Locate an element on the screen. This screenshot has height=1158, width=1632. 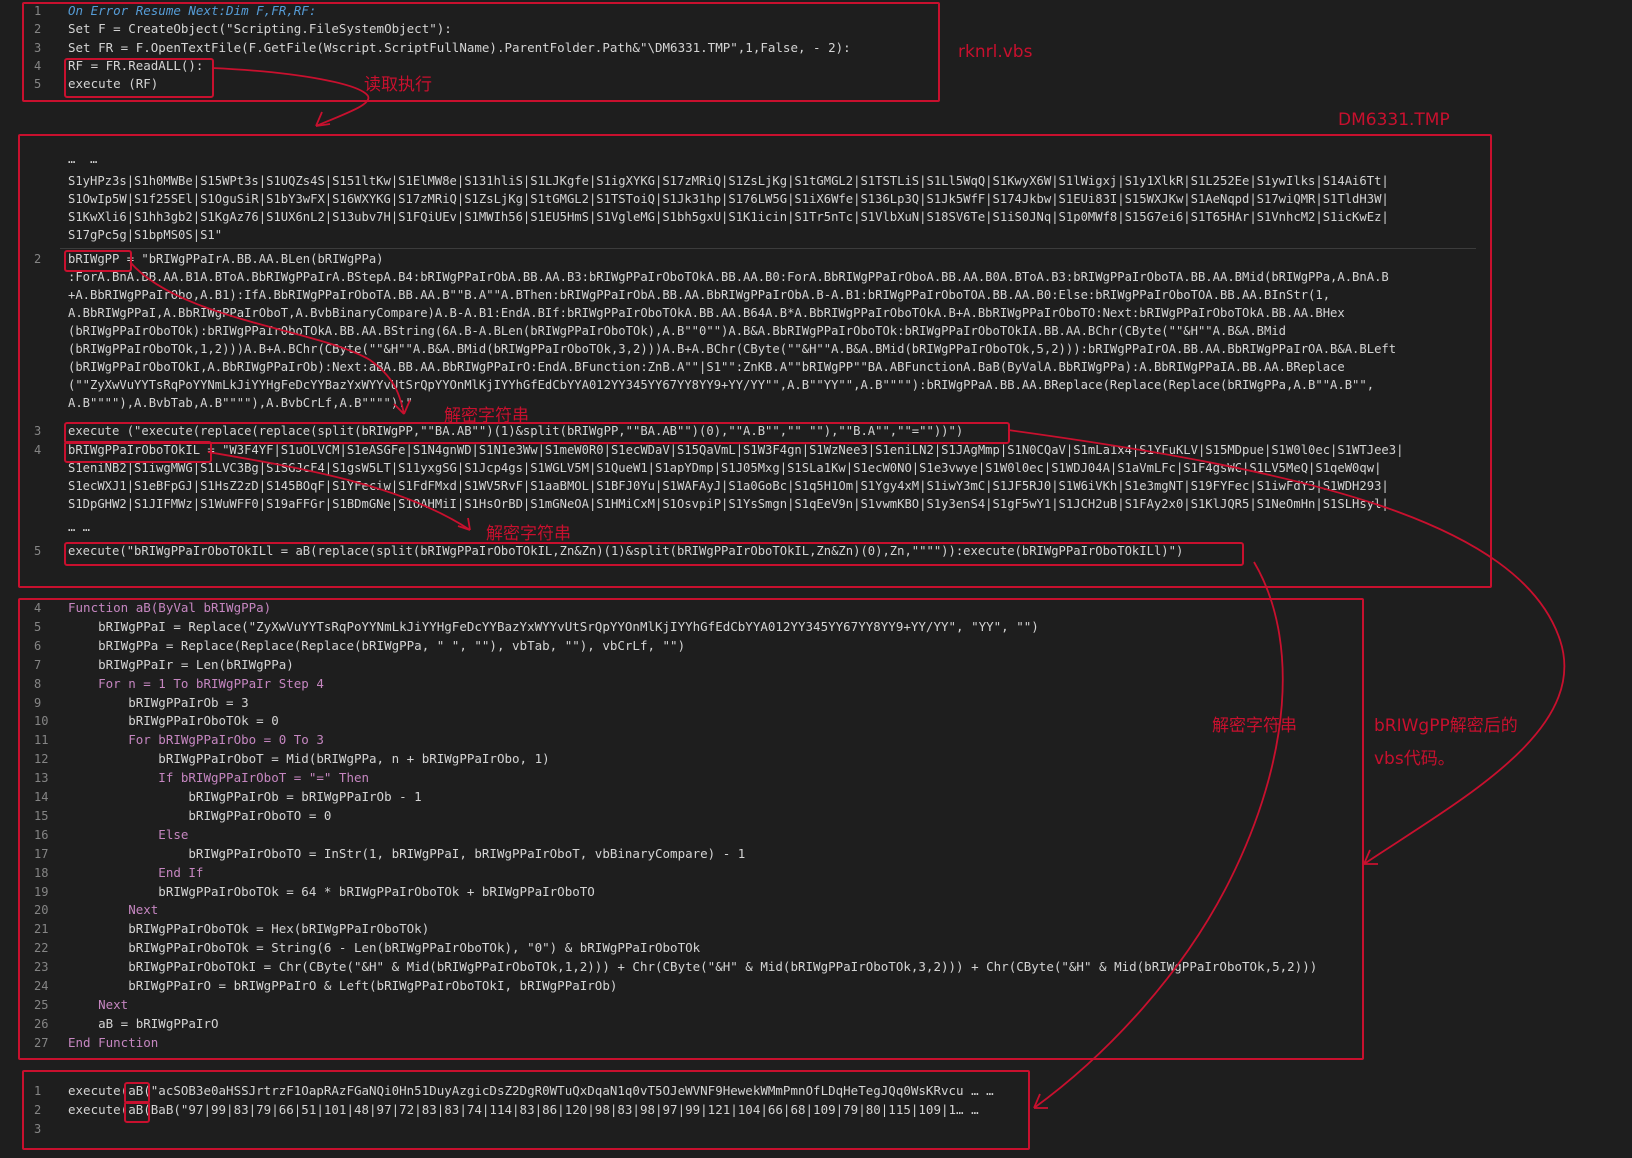
label-decrypt-3: 解密字符串 is located at coordinates (1254, 726).